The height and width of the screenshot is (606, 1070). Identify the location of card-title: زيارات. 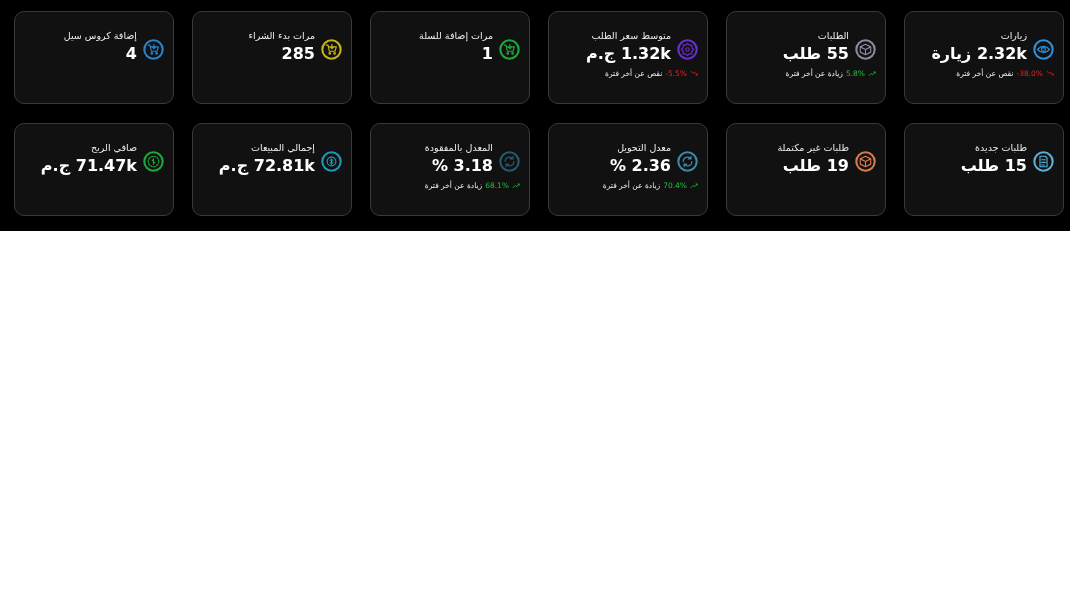
(1013, 35).